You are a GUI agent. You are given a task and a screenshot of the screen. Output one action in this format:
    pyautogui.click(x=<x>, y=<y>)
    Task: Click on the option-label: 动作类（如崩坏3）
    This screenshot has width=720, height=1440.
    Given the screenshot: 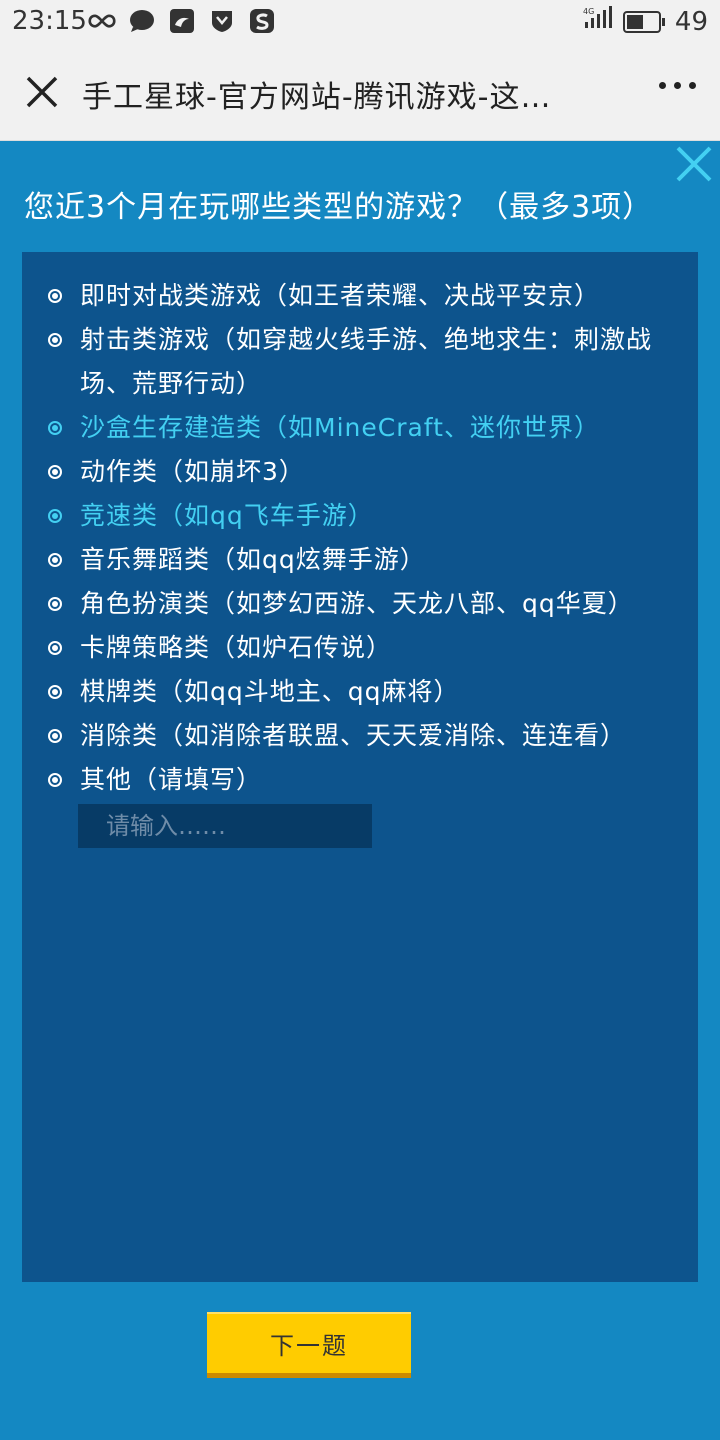 What is the action you would take?
    pyautogui.click(x=192, y=471)
    